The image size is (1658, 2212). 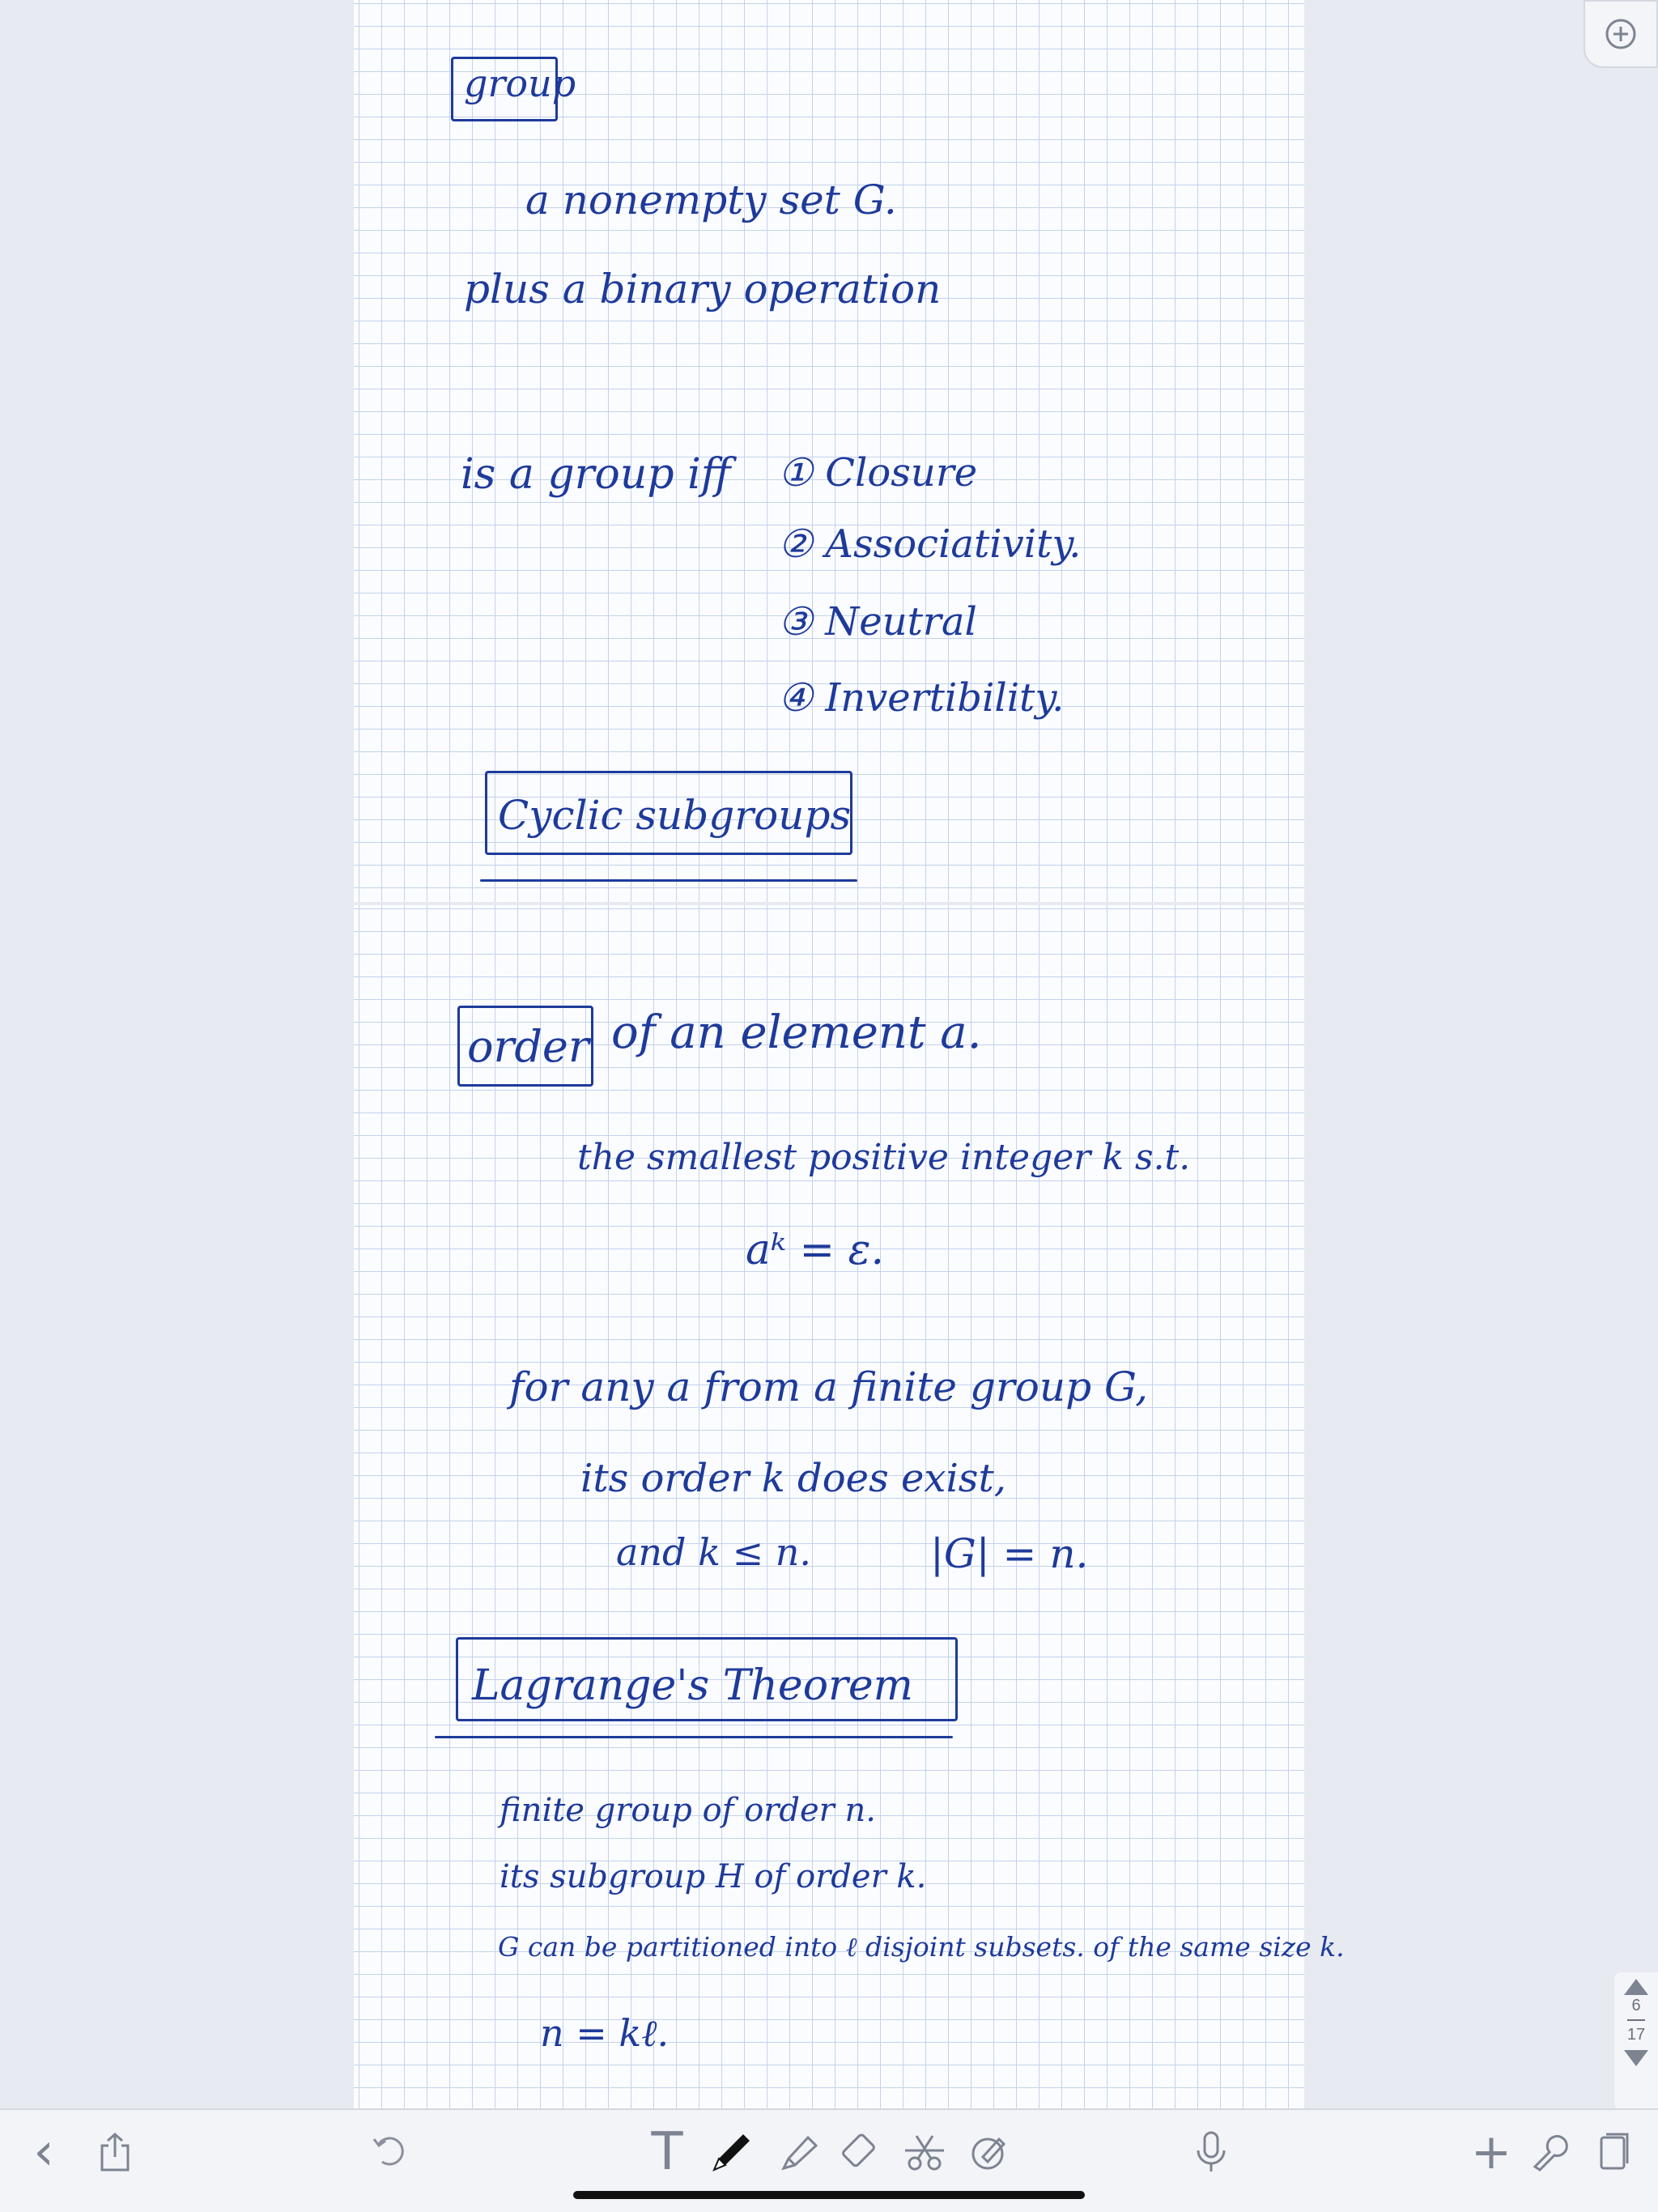 I want to click on lagrange-line4: n = kℓ., so click(x=605, y=2033).